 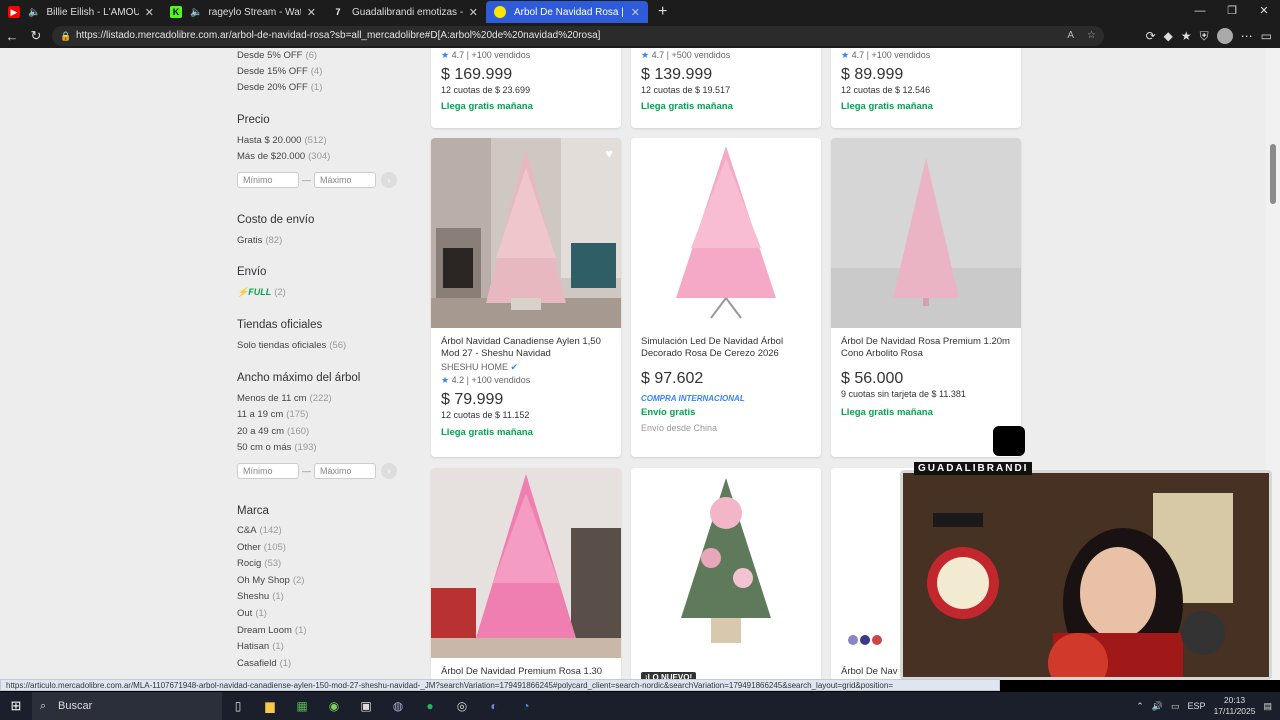 I want to click on sidebar-toggle-icon: ▭, so click(x=1266, y=36).